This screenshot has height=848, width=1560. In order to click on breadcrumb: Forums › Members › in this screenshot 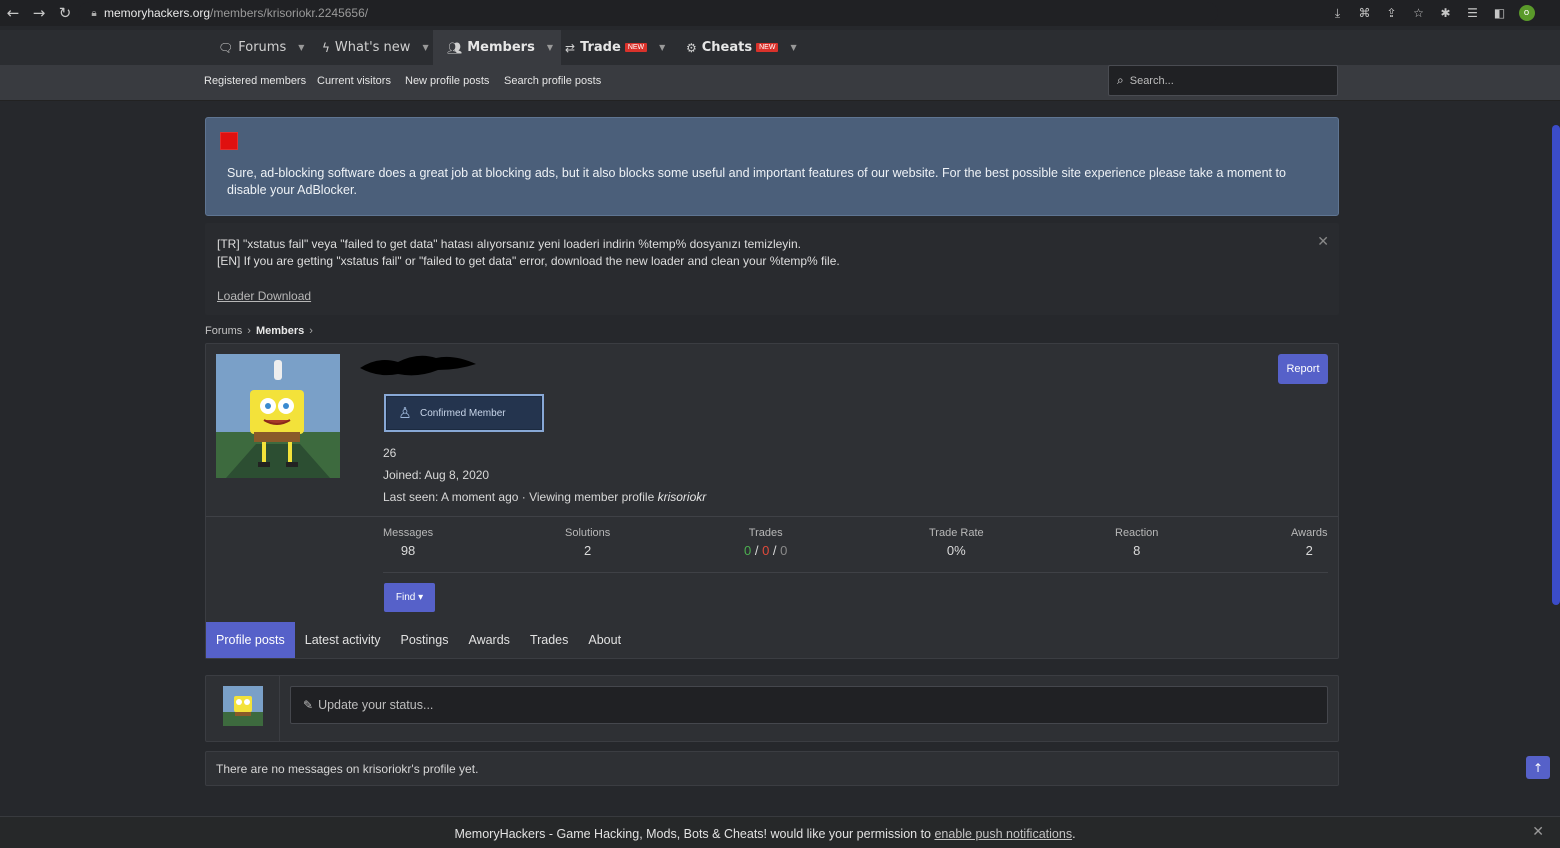, I will do `click(261, 331)`.